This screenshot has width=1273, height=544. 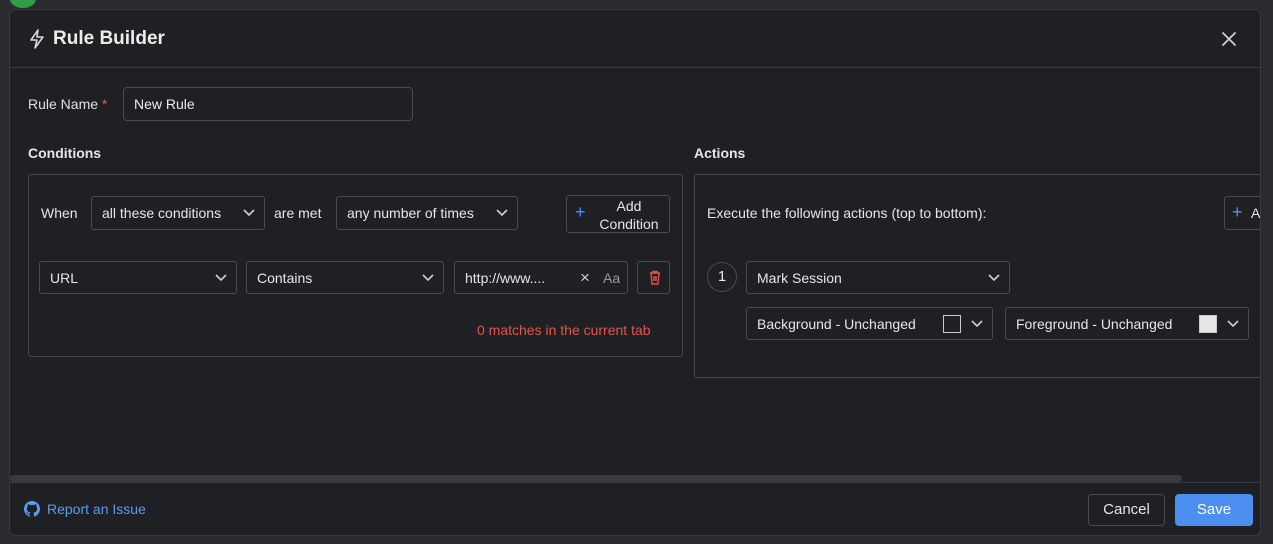 What do you see at coordinates (32, 509) in the screenshot?
I see `github-icon` at bounding box center [32, 509].